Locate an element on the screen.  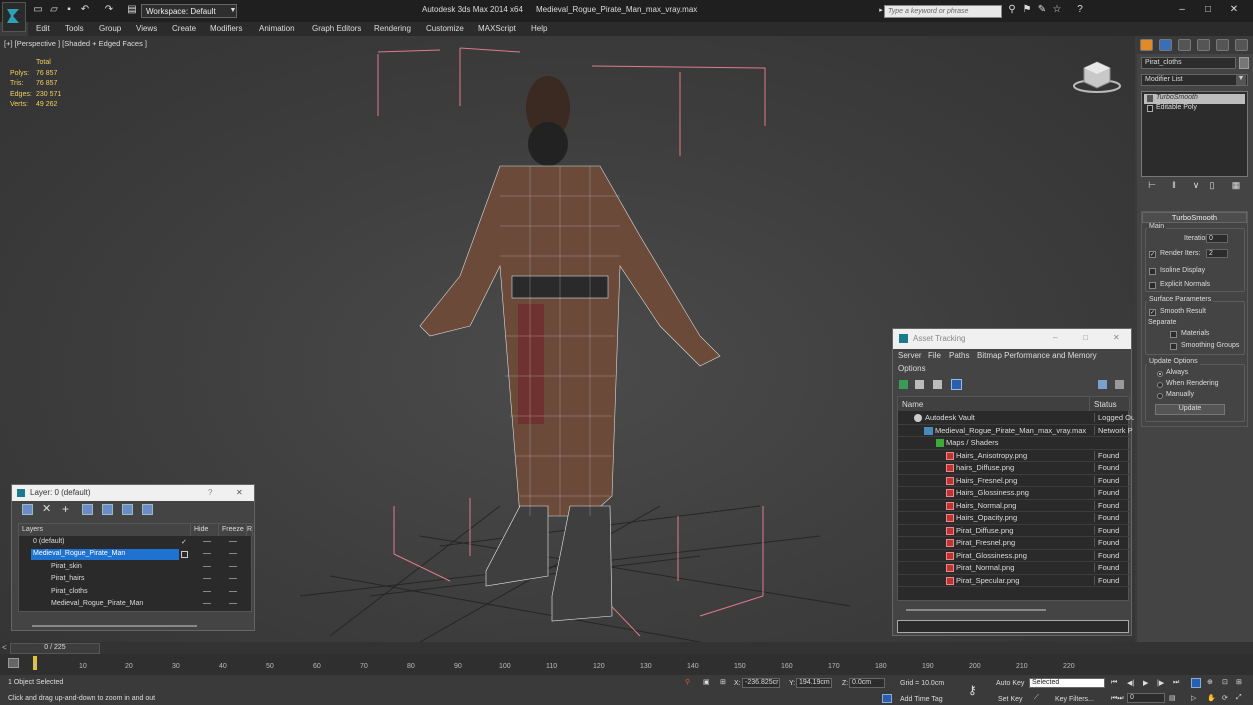
menu-bitmap-performance: Bitmap Performance and Memory is located at coordinates (1037, 355).